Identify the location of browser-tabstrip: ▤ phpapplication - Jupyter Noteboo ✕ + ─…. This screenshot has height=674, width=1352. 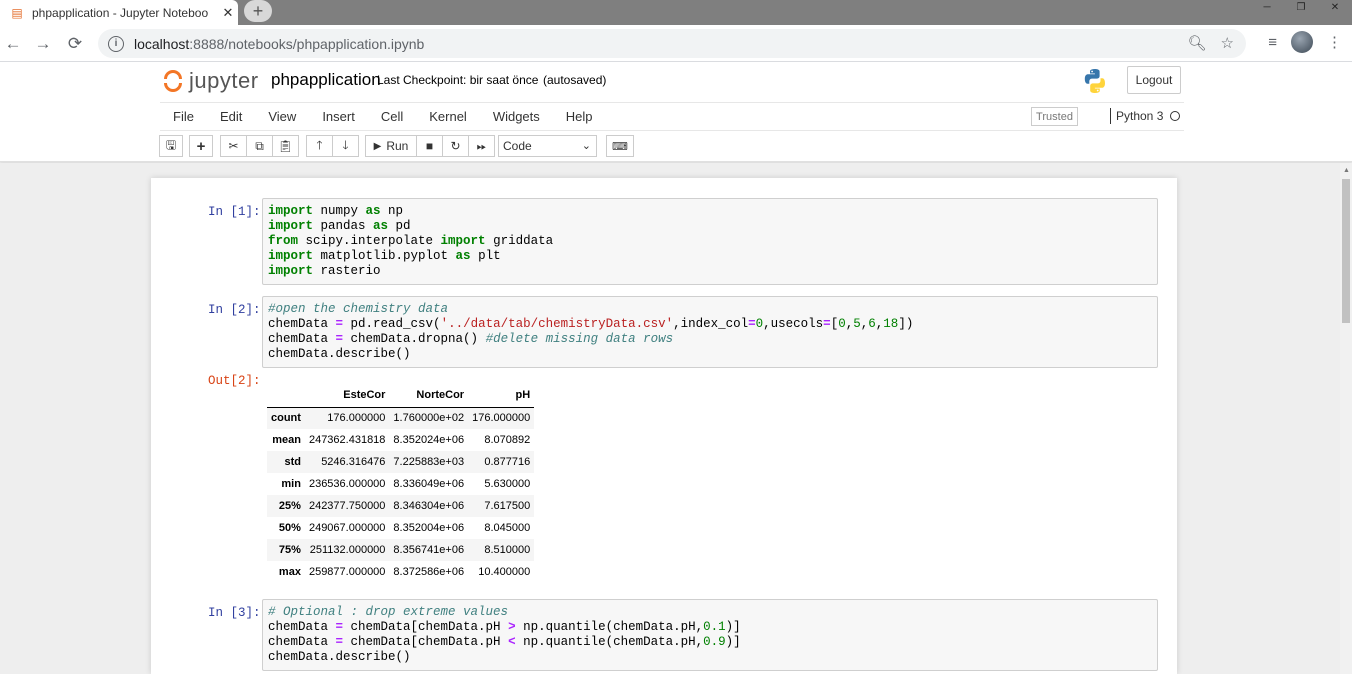
(676, 12).